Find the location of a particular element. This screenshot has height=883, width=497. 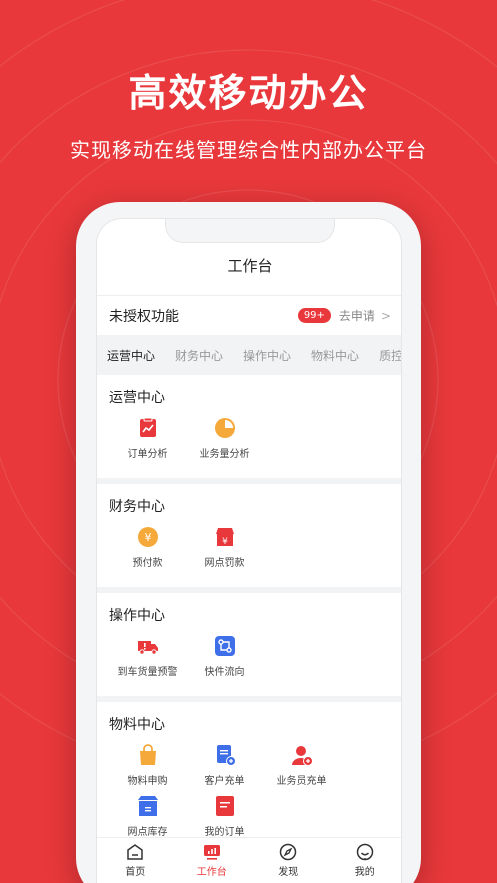

item-truck-volume-alert: 到车货量预警 is located at coordinates (147, 656).